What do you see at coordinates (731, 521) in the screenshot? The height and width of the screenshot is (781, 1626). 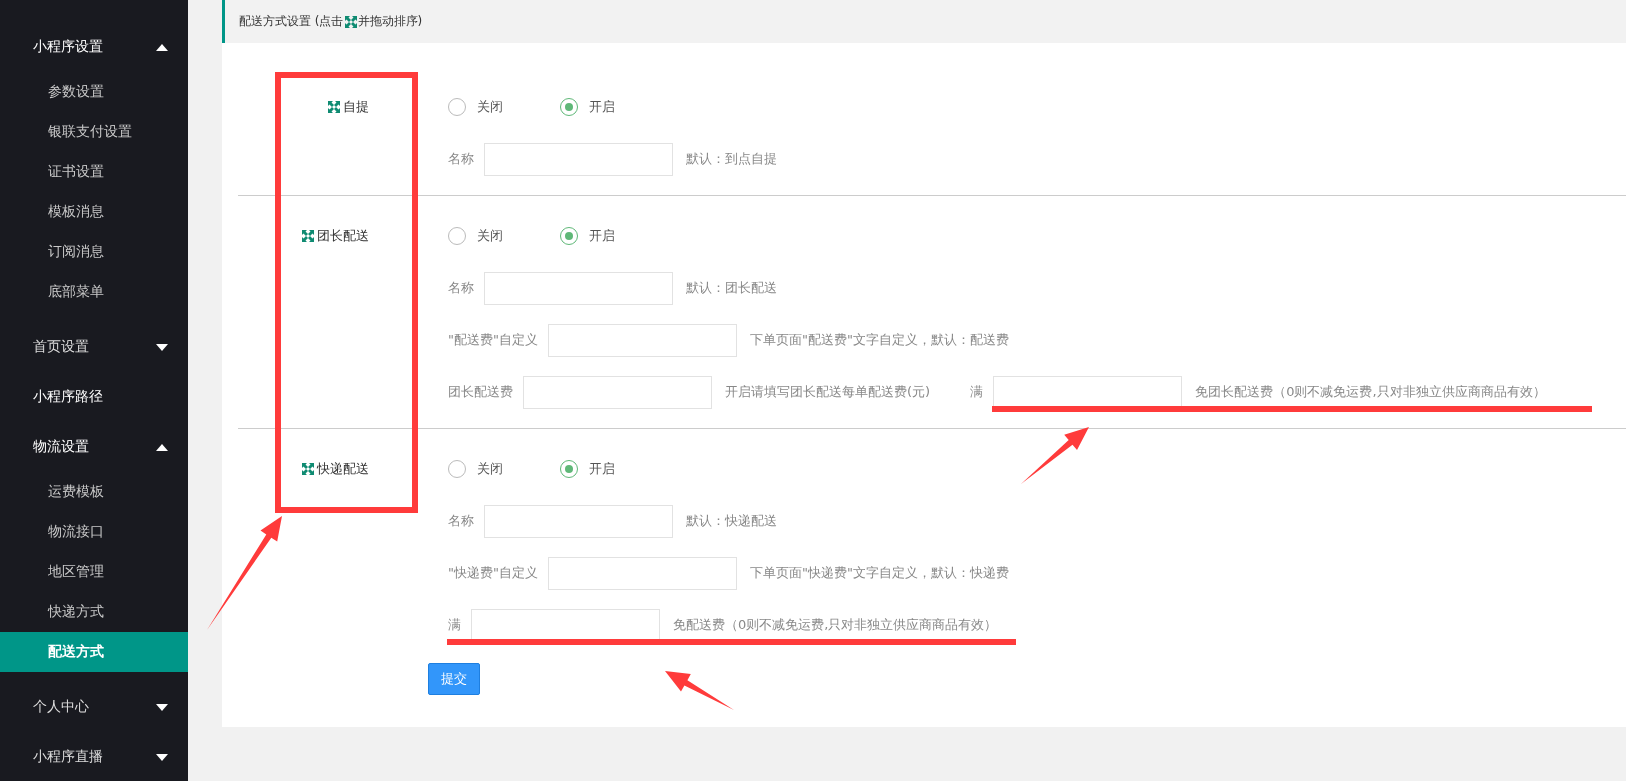 I see `field-hint: 默认：快递配送` at bounding box center [731, 521].